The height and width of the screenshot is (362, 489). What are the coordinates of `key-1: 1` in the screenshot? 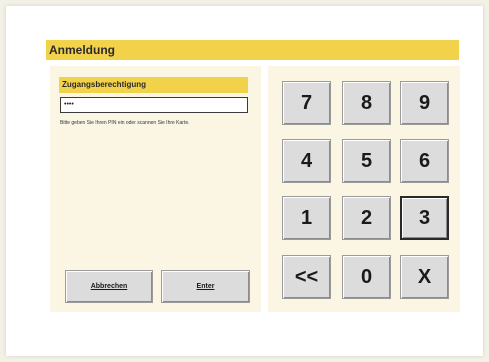 It's located at (306, 218).